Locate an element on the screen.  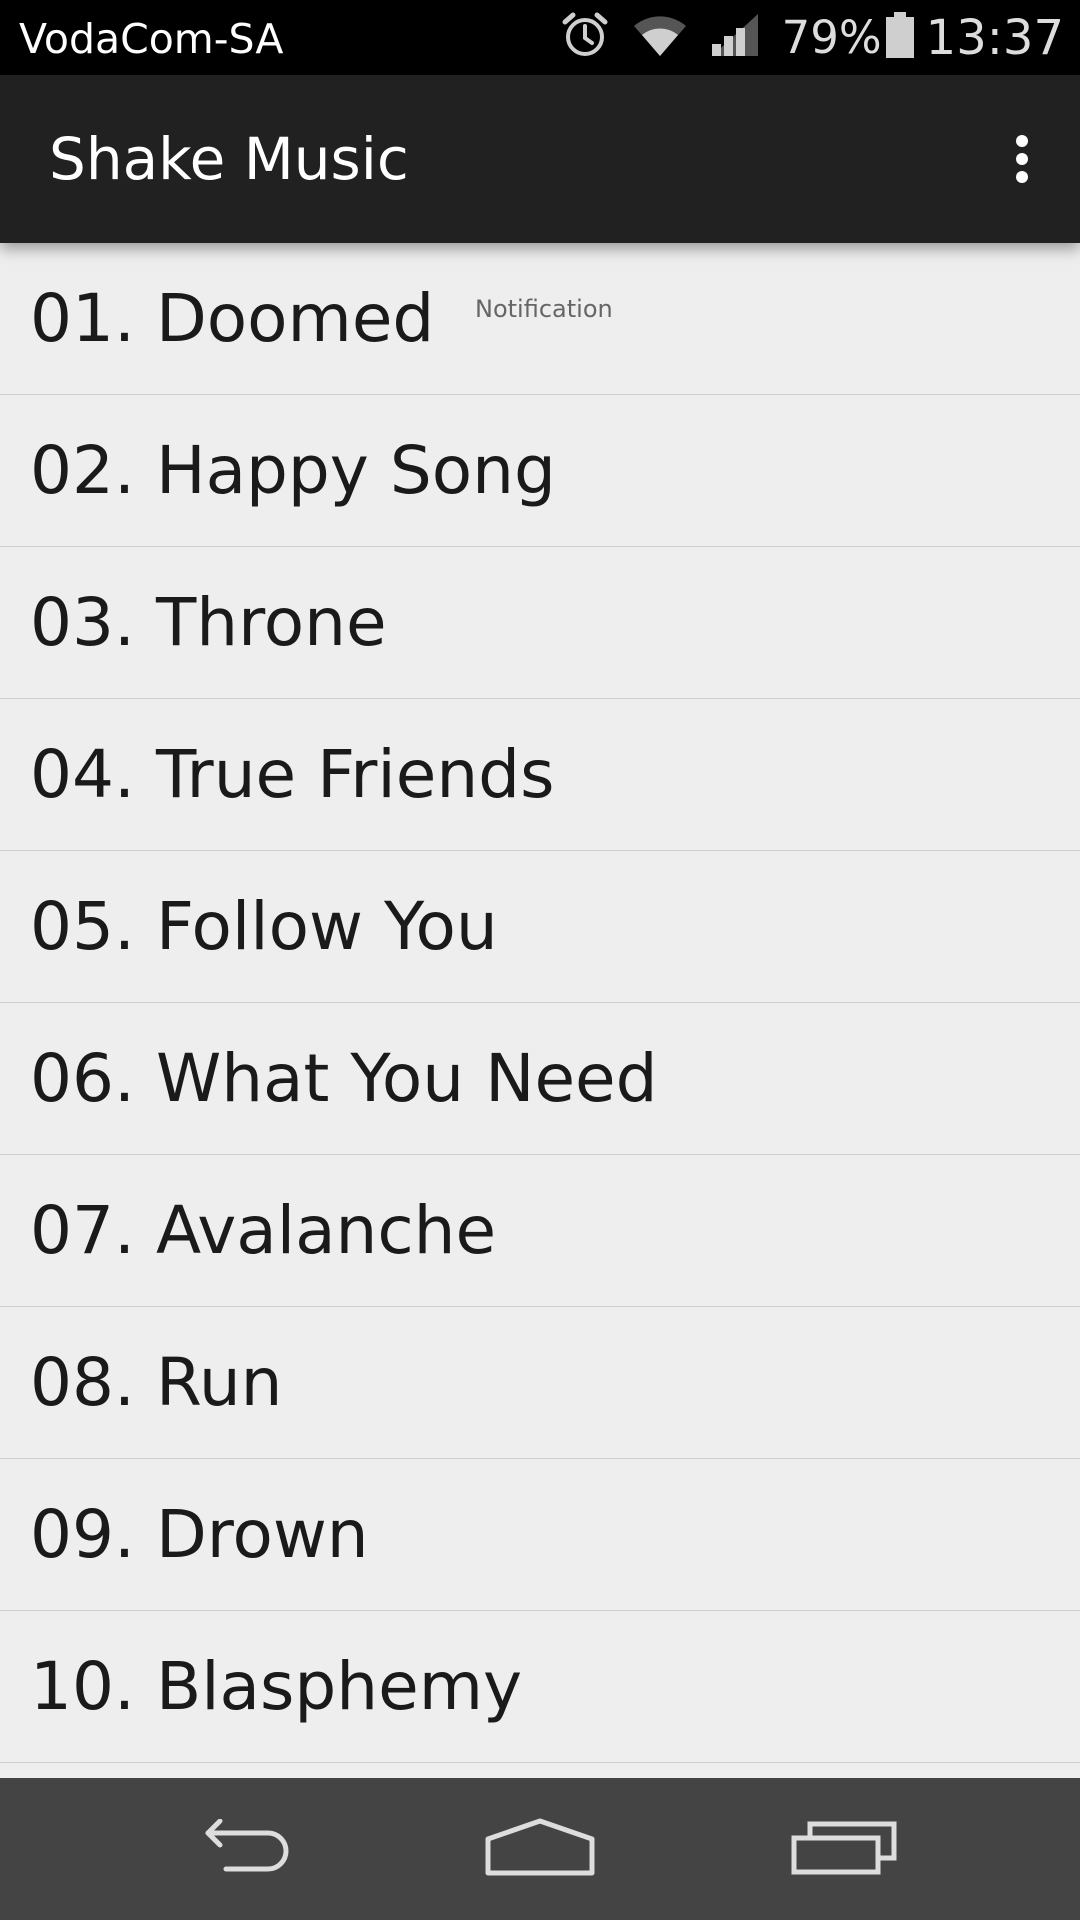
home-icon is located at coordinates (540, 1849).